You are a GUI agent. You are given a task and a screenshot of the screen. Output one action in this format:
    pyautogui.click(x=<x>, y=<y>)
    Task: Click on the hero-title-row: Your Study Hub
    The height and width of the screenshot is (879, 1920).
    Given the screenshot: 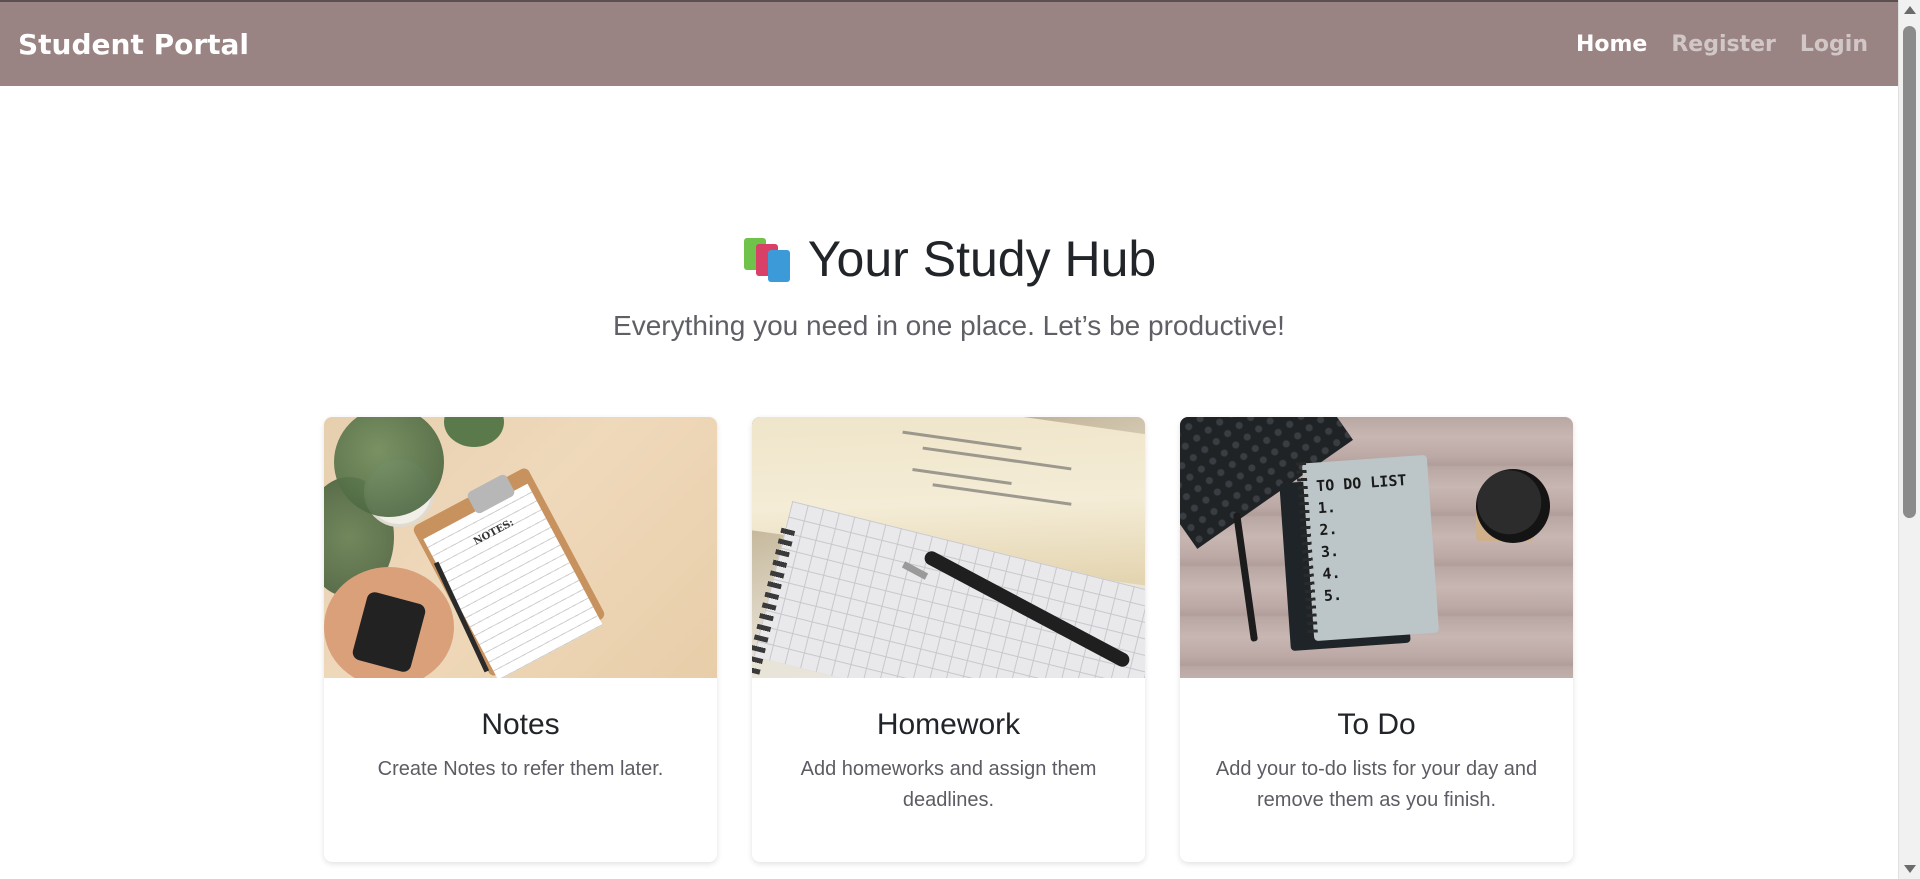 What is the action you would take?
    pyautogui.click(x=949, y=259)
    